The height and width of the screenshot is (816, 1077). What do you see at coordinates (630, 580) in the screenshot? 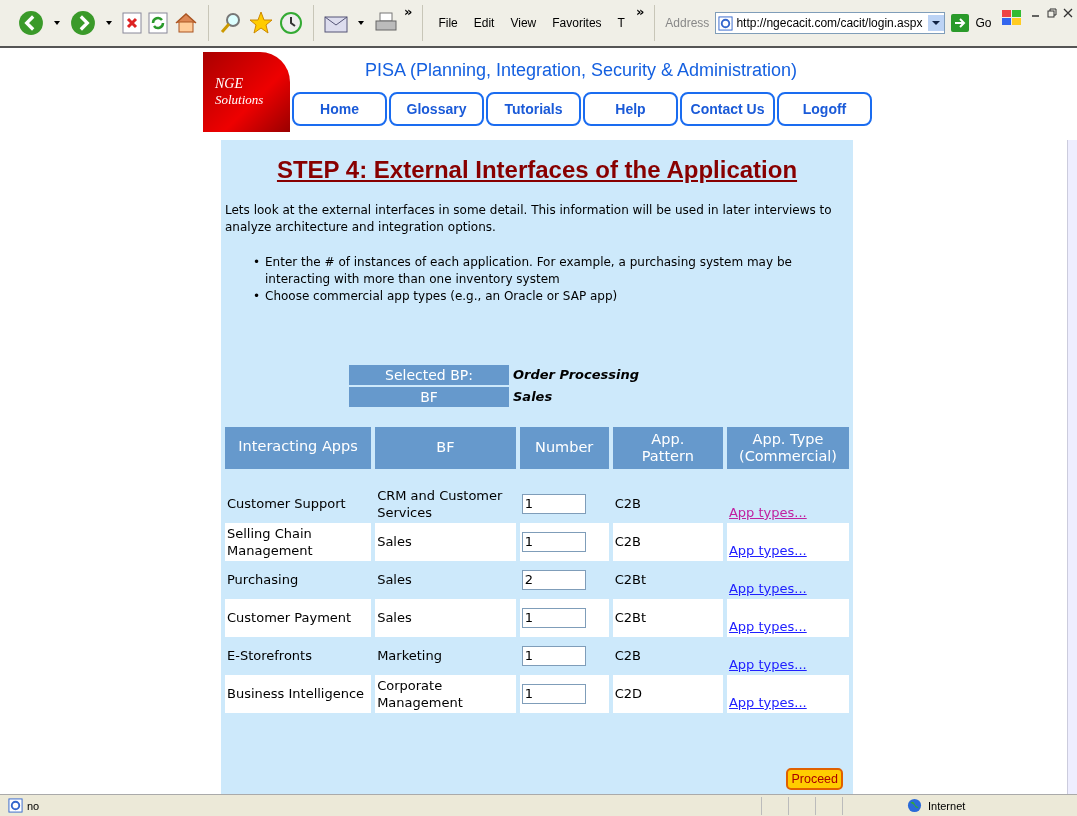
I see `table-cell-text: C2Bt` at bounding box center [630, 580].